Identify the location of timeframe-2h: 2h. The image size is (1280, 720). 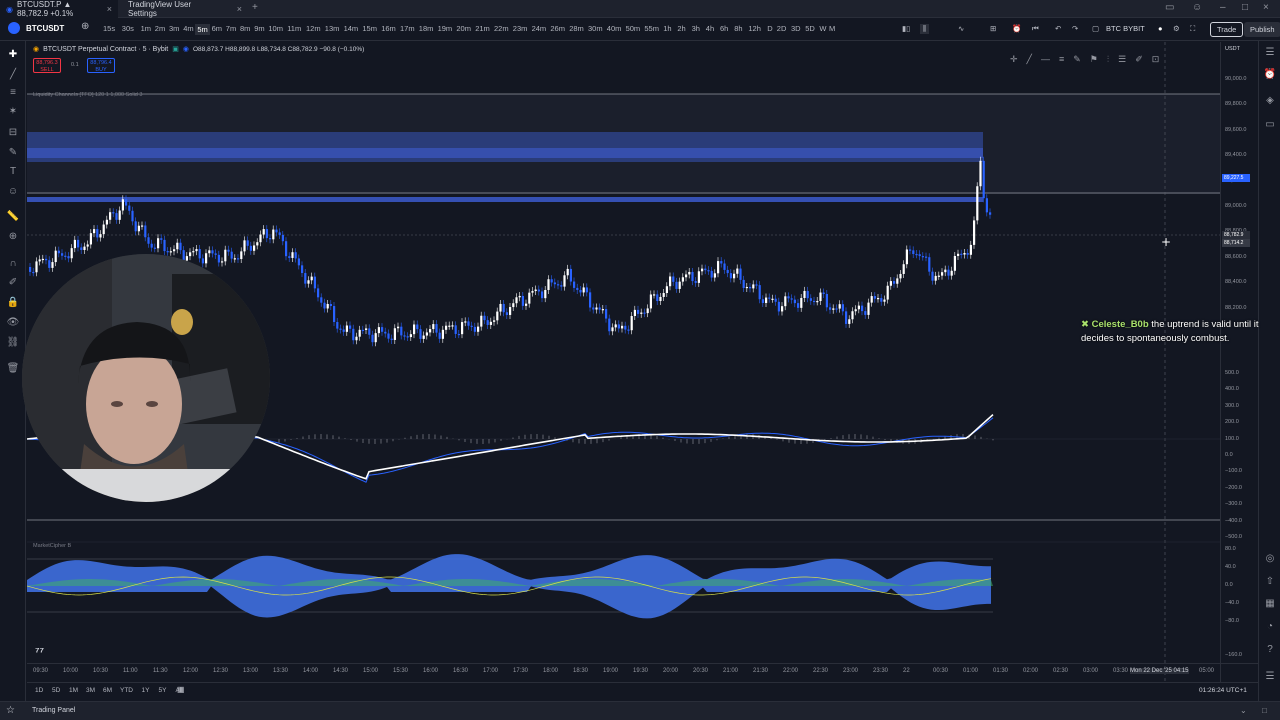
(681, 28).